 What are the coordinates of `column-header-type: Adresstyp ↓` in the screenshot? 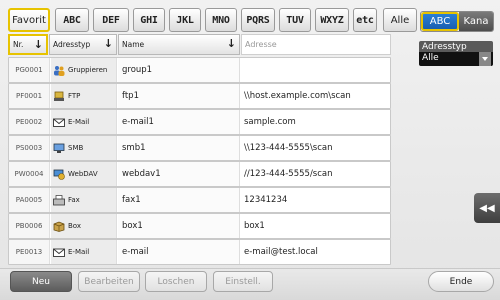 It's located at (83, 44).